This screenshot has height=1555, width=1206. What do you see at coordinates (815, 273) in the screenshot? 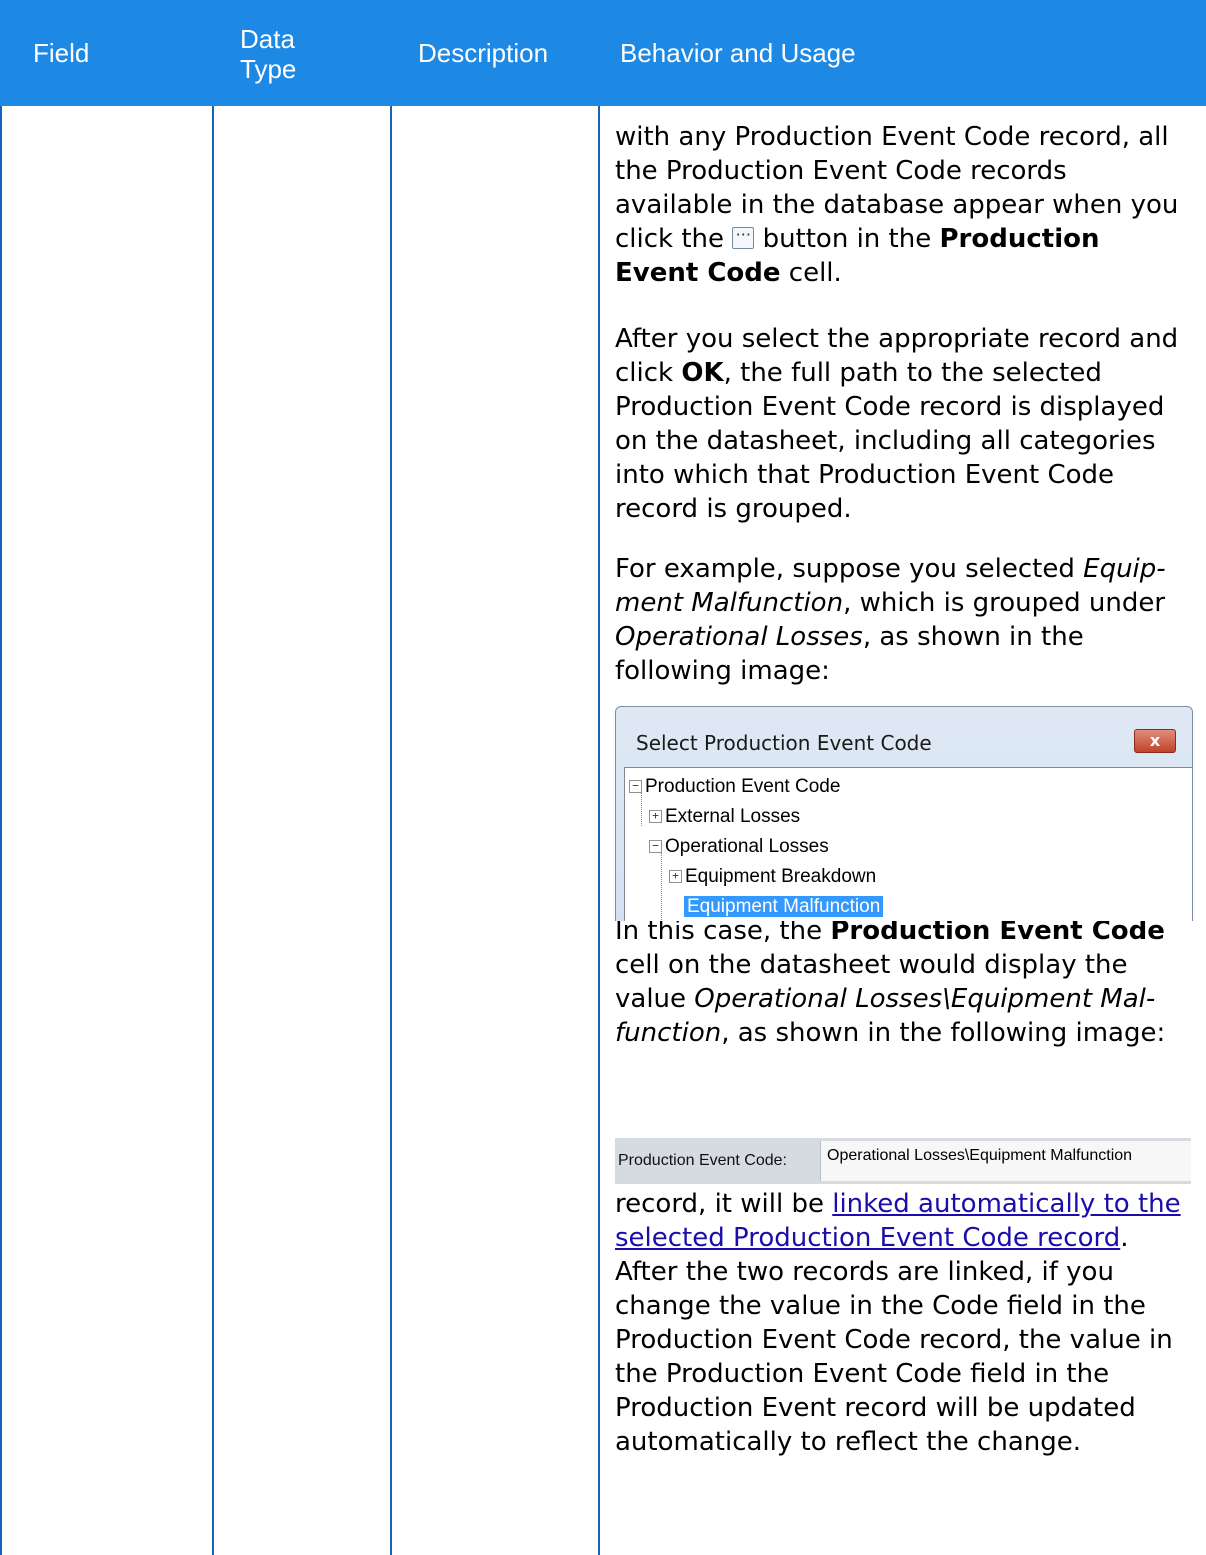
I see `p1-text-c: cell.` at bounding box center [815, 273].